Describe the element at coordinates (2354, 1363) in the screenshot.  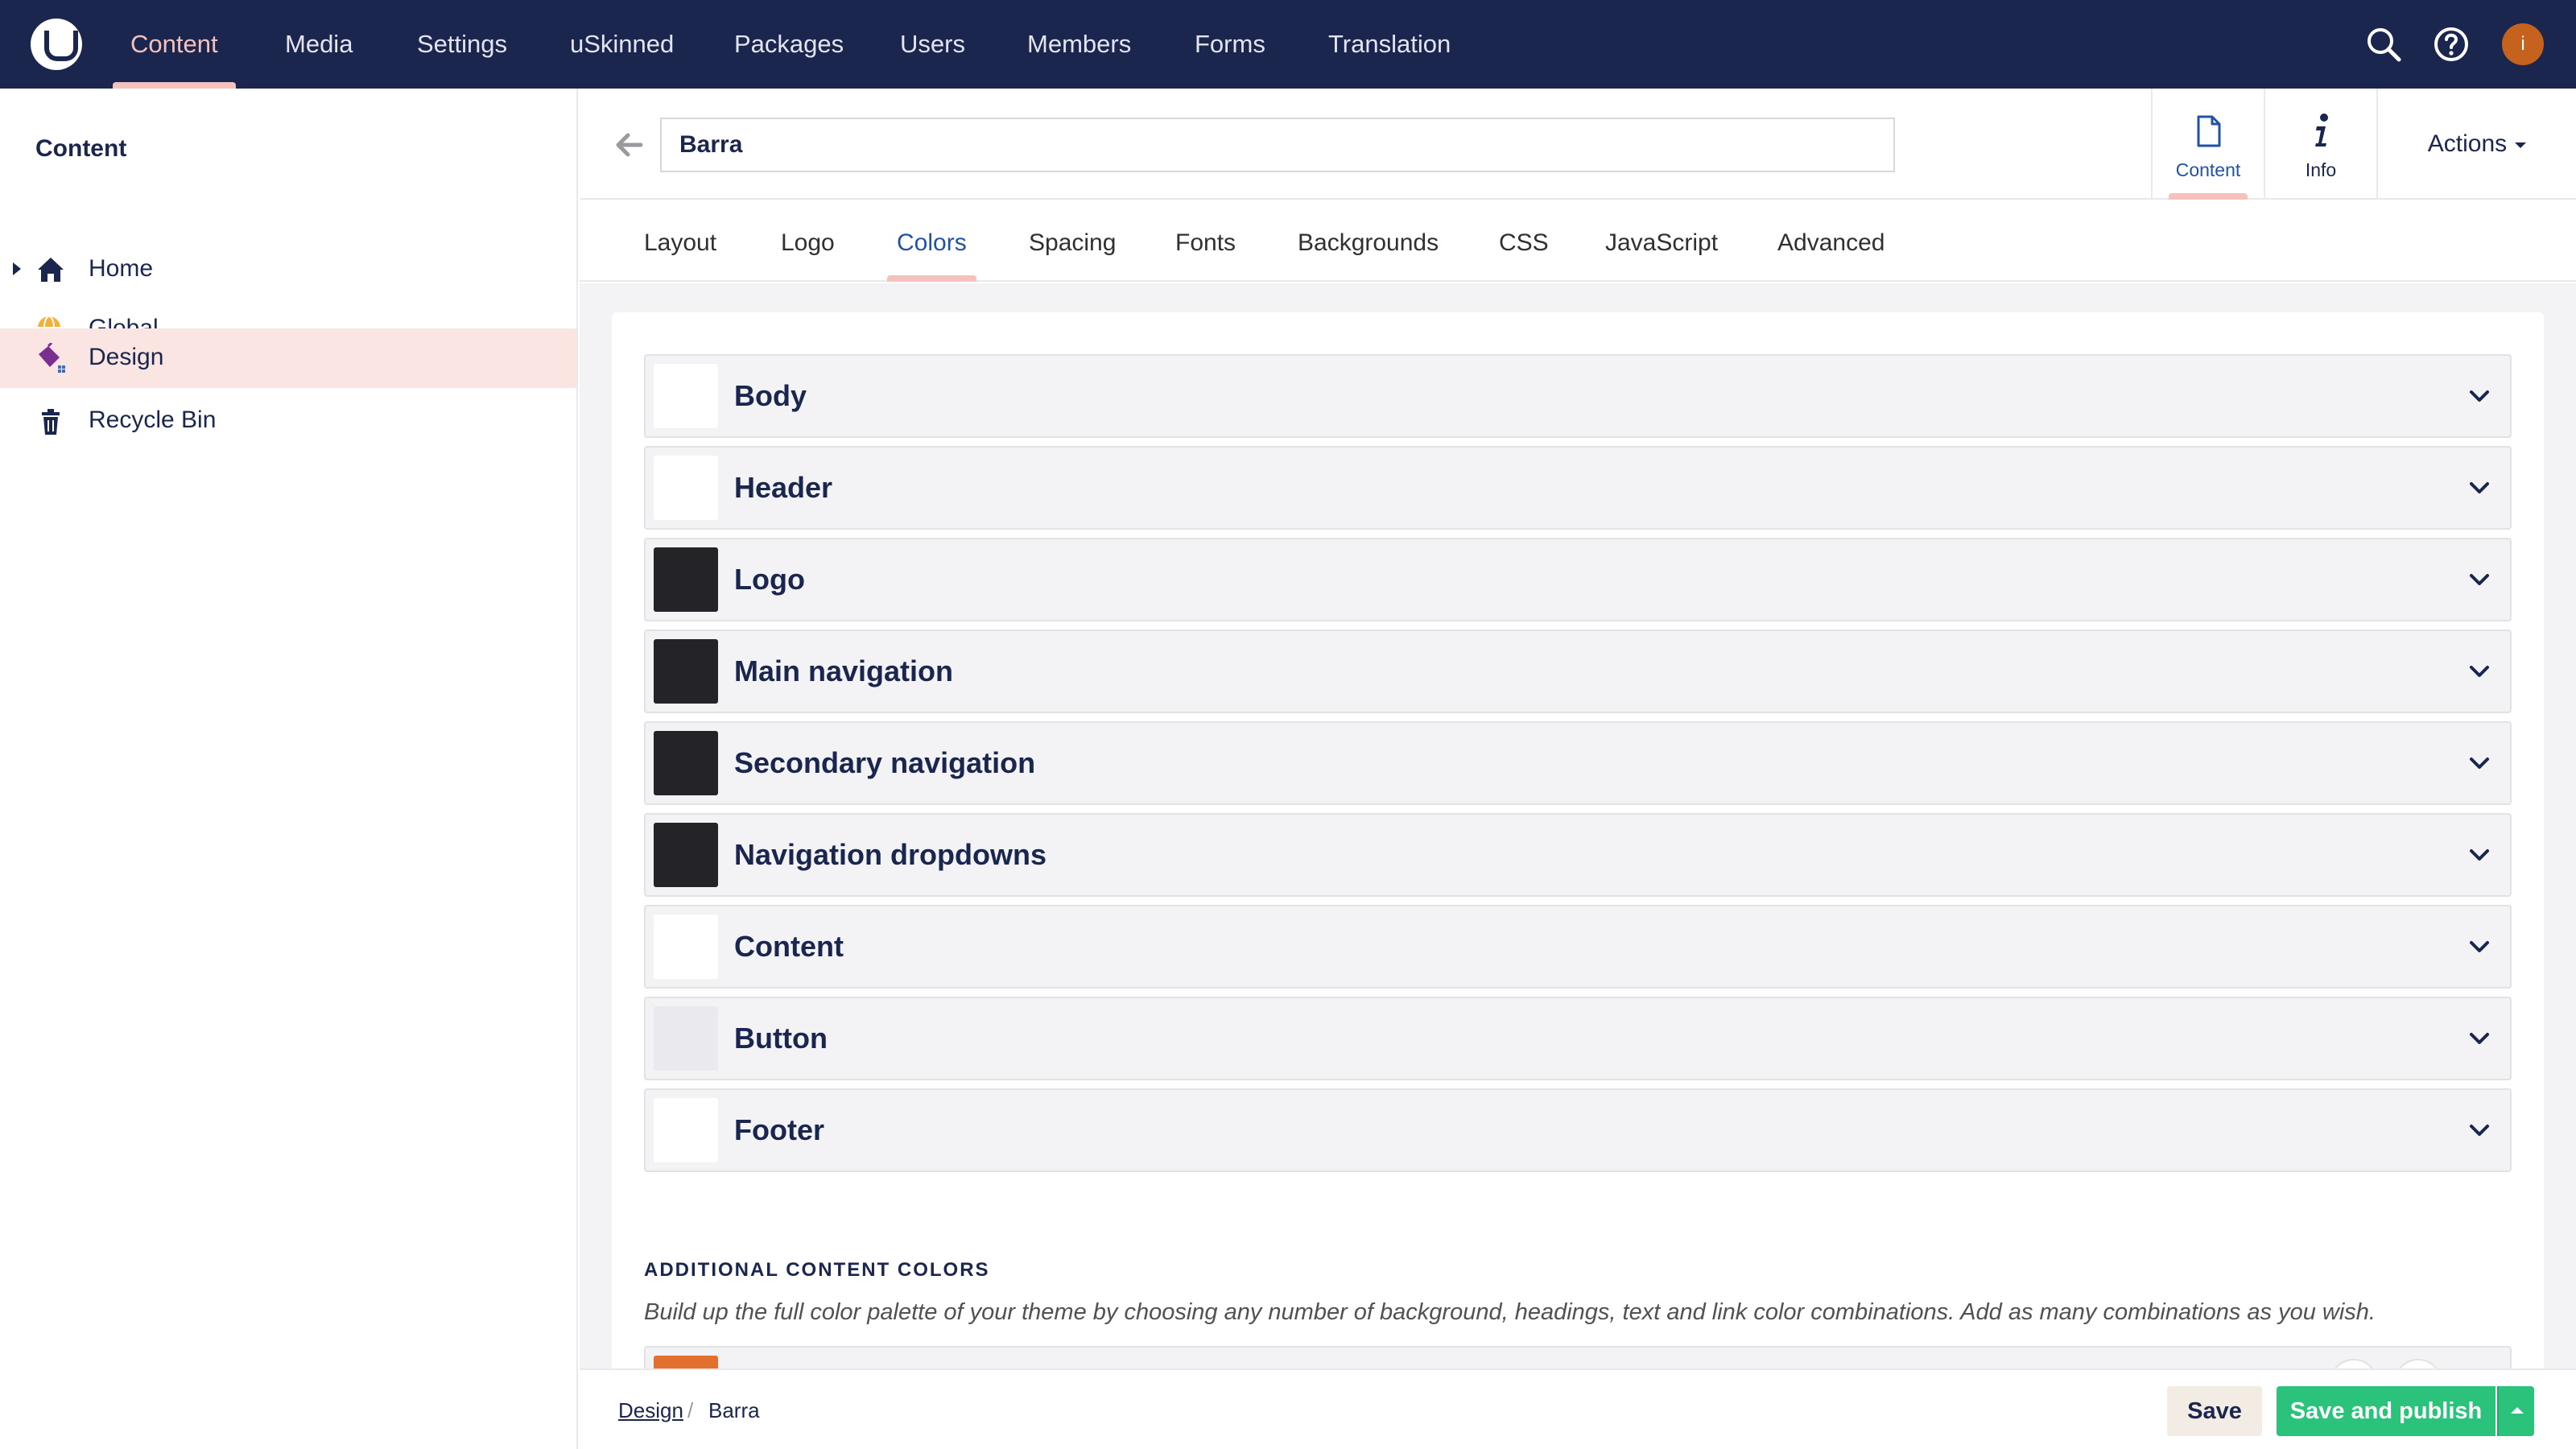
I see `edit-button` at that location.